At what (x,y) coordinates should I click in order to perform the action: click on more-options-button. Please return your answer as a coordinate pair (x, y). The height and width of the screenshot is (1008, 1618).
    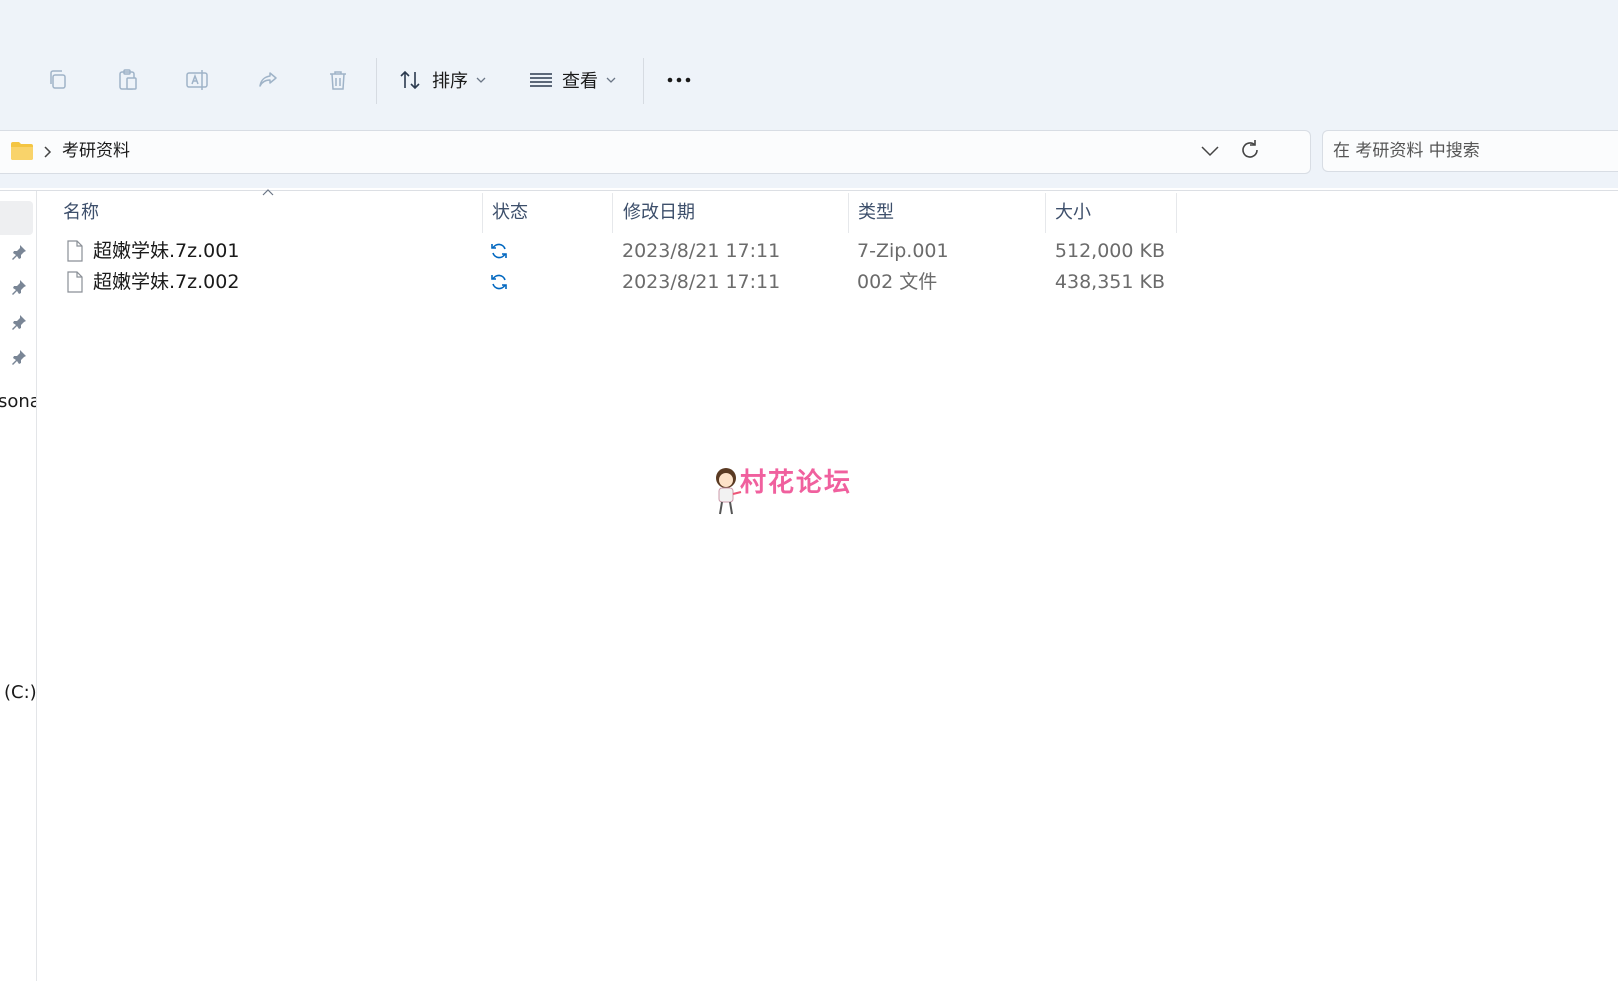
    Looking at the image, I should click on (679, 80).